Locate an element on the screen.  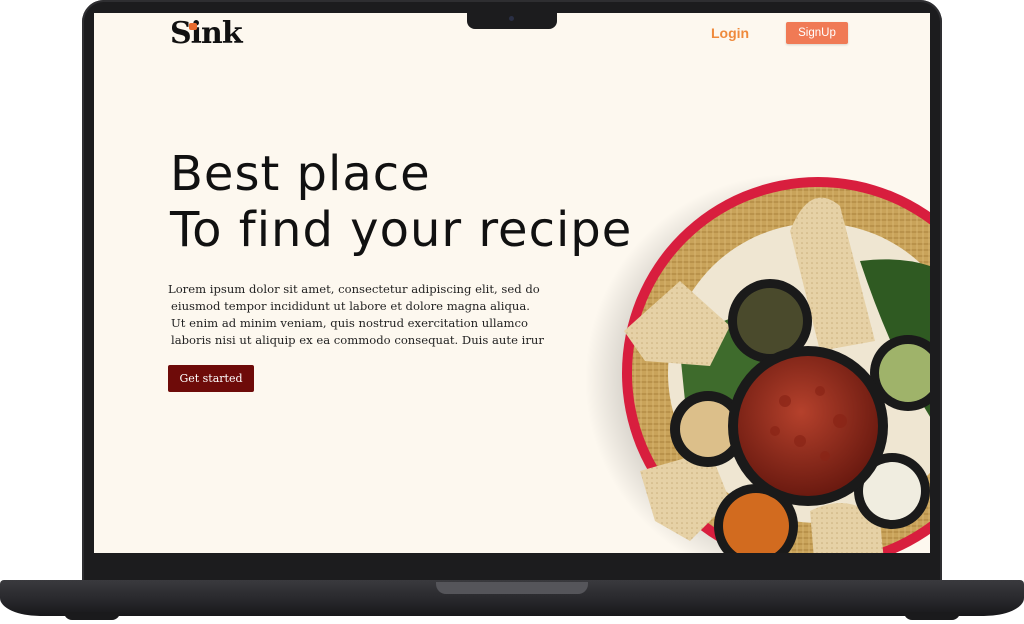
laptop-foot-left is located at coordinates (92, 616).